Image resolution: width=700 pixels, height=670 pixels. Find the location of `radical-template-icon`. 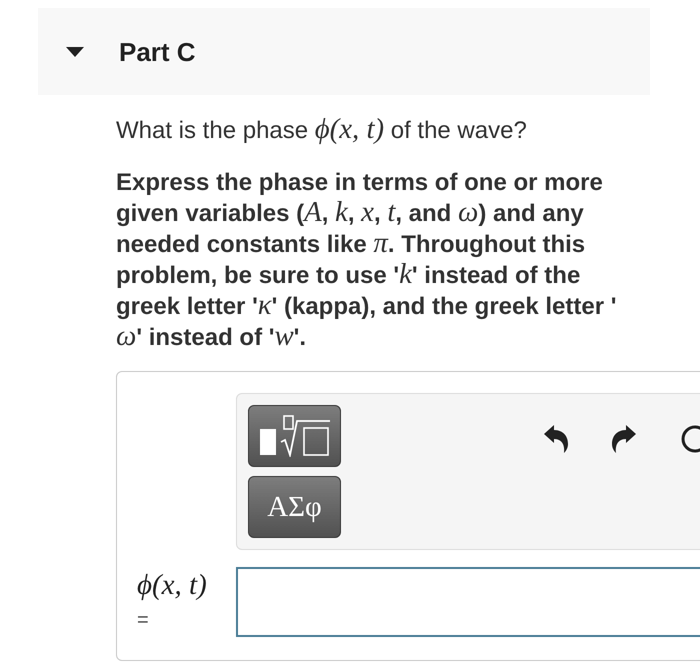

radical-template-icon is located at coordinates (294, 436).